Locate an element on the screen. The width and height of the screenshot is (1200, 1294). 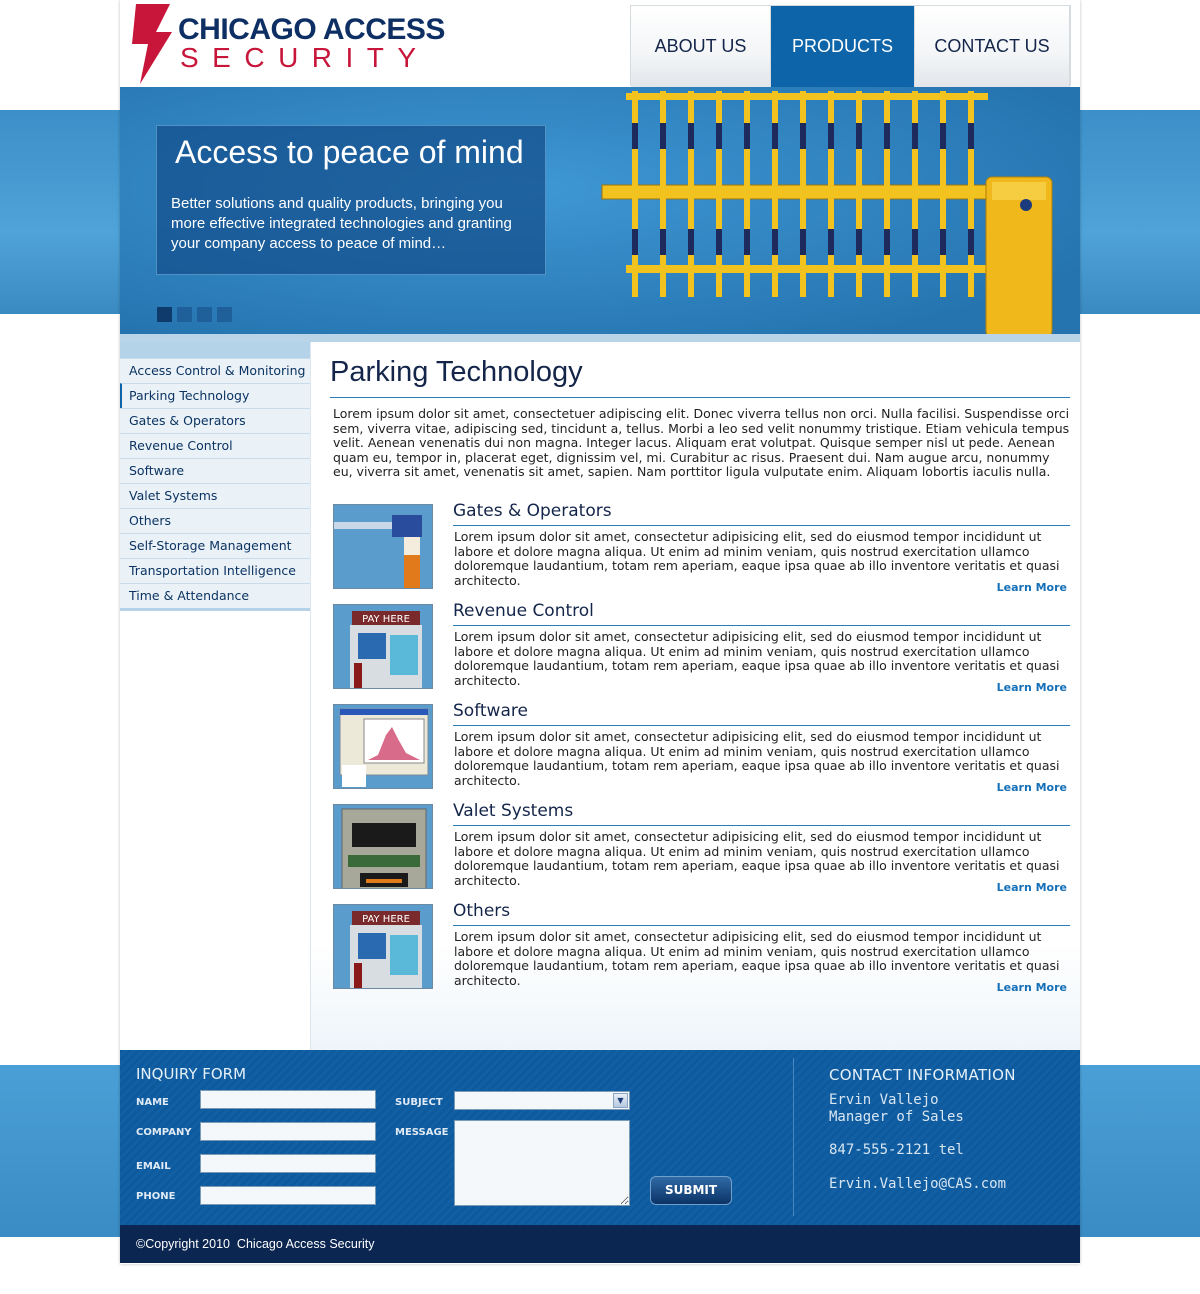
nav-contact-us: CONTACT US is located at coordinates (992, 46).